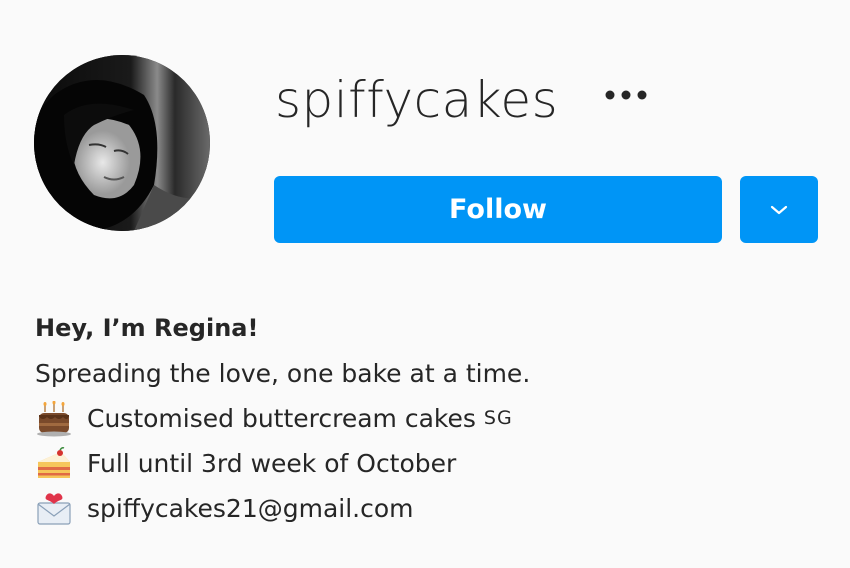  What do you see at coordinates (417, 100) in the screenshot?
I see `profile-username: spiffycakes` at bounding box center [417, 100].